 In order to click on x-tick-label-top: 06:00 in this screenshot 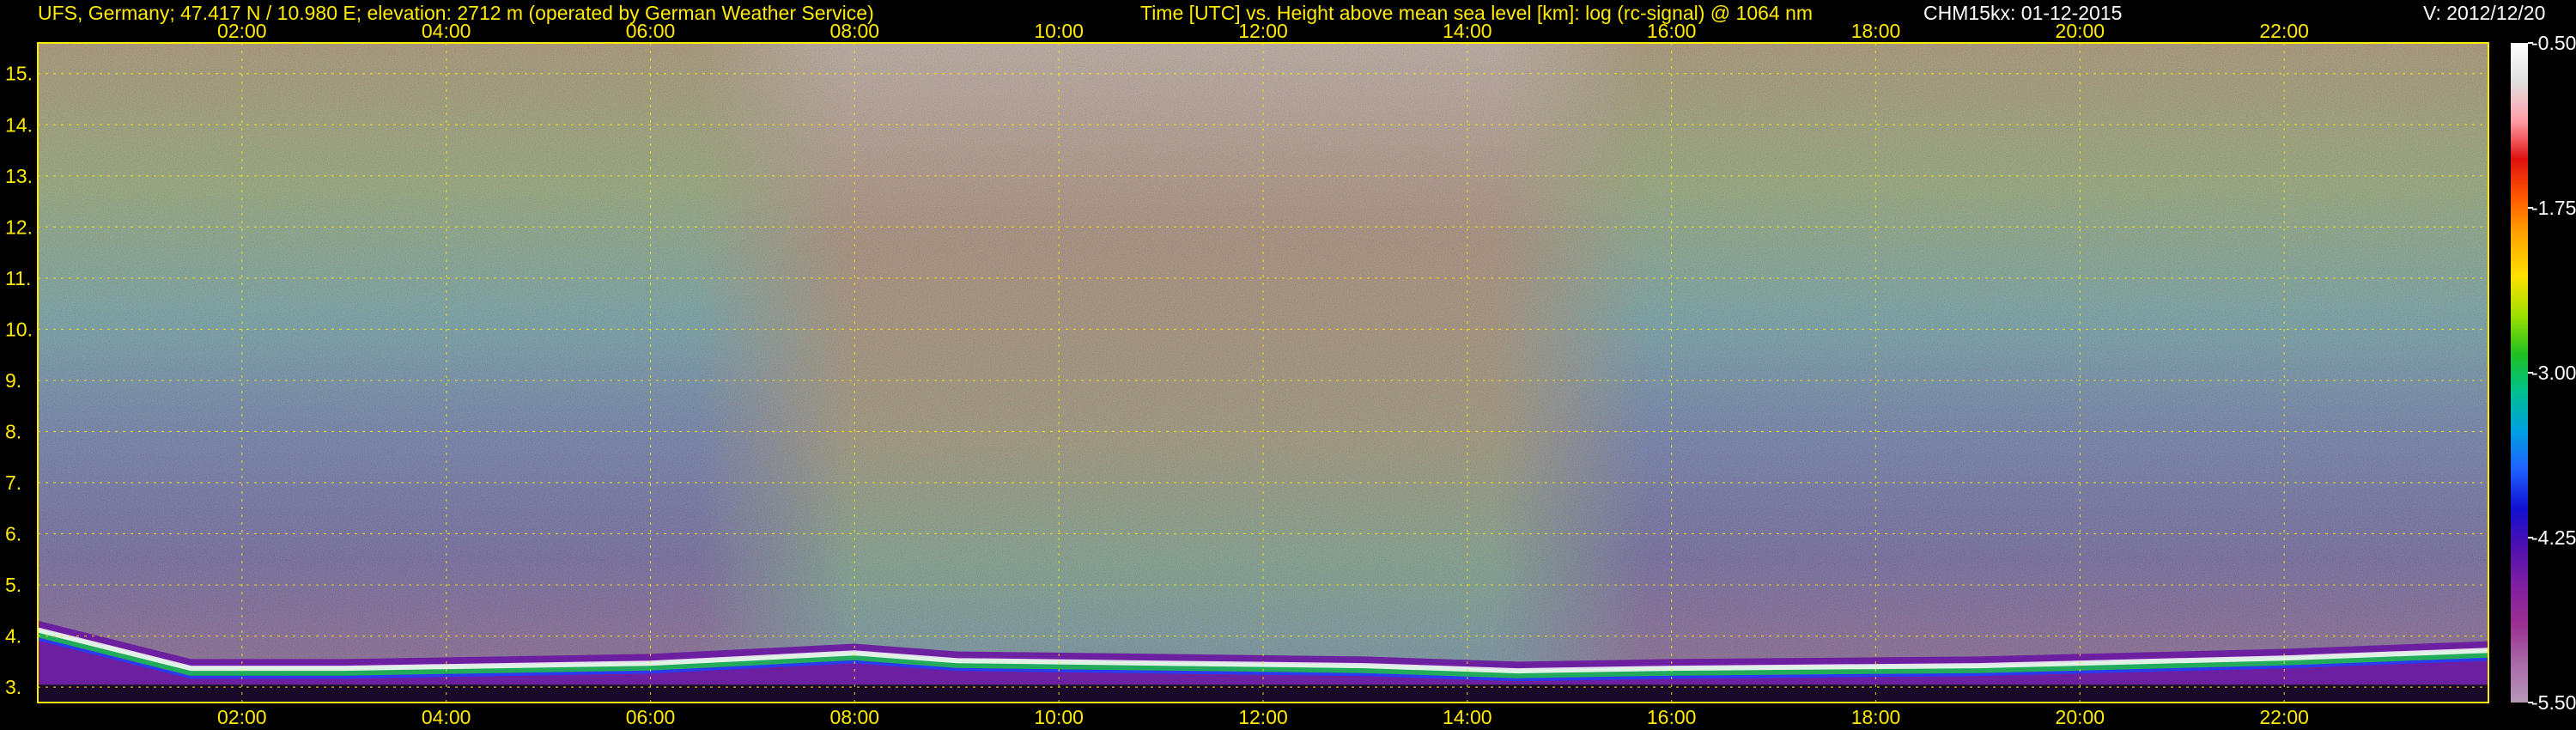, I will do `click(651, 31)`.